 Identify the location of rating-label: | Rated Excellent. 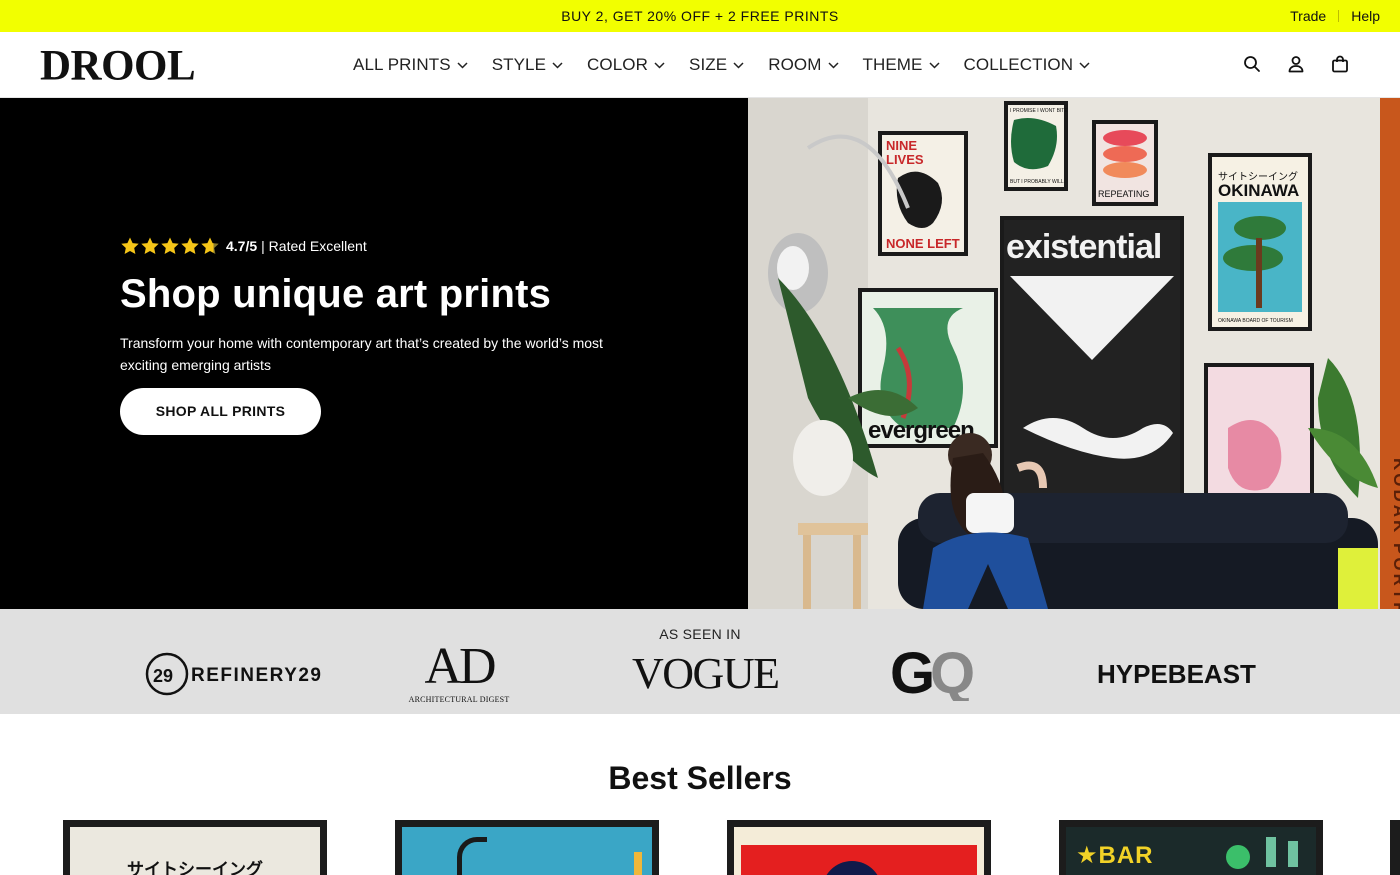
(314, 246).